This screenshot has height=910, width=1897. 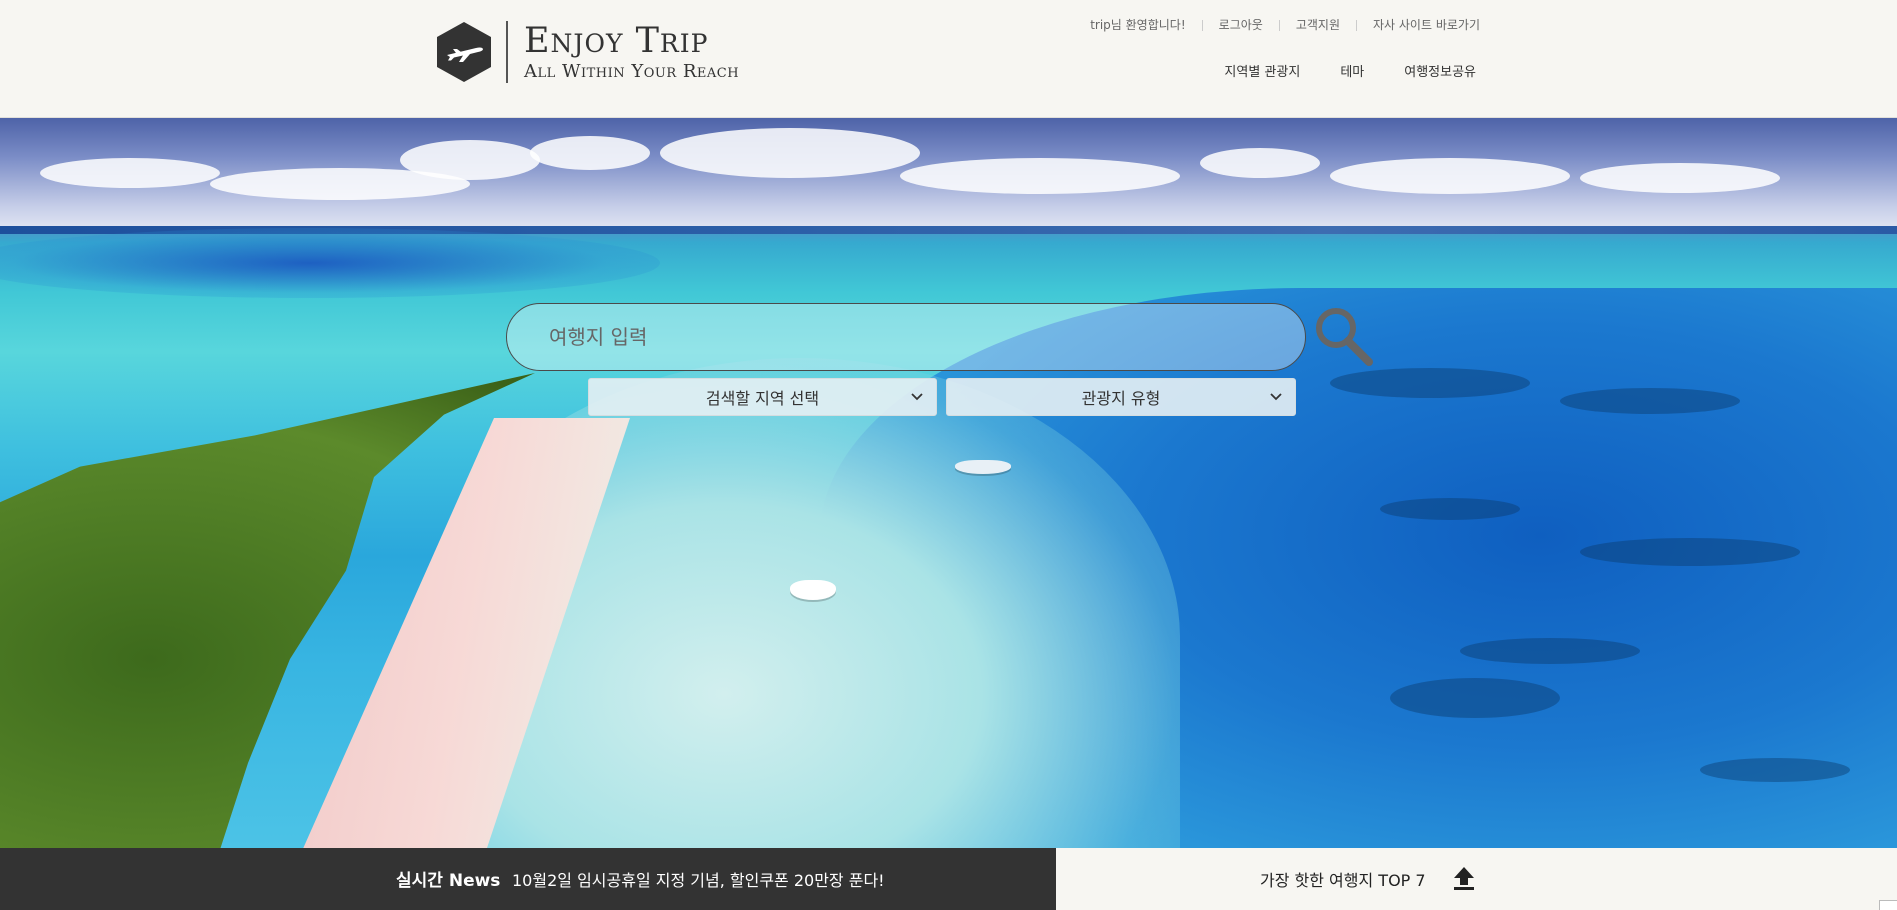 What do you see at coordinates (464, 52) in the screenshot?
I see `airplane-logo-icon` at bounding box center [464, 52].